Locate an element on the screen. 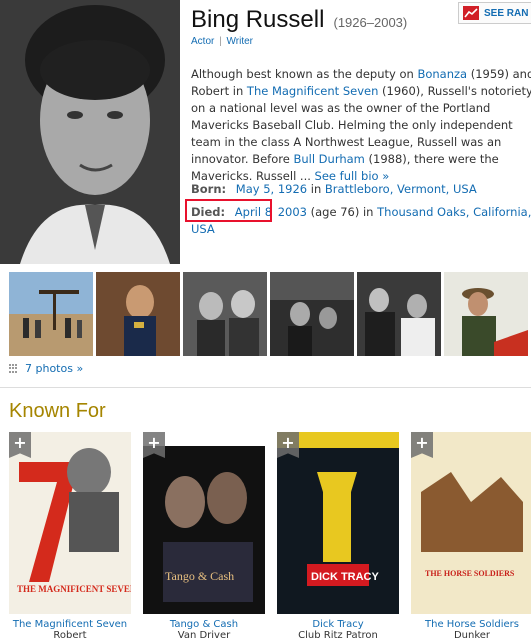  see-rank-button: SEE RAN is located at coordinates (494, 13).